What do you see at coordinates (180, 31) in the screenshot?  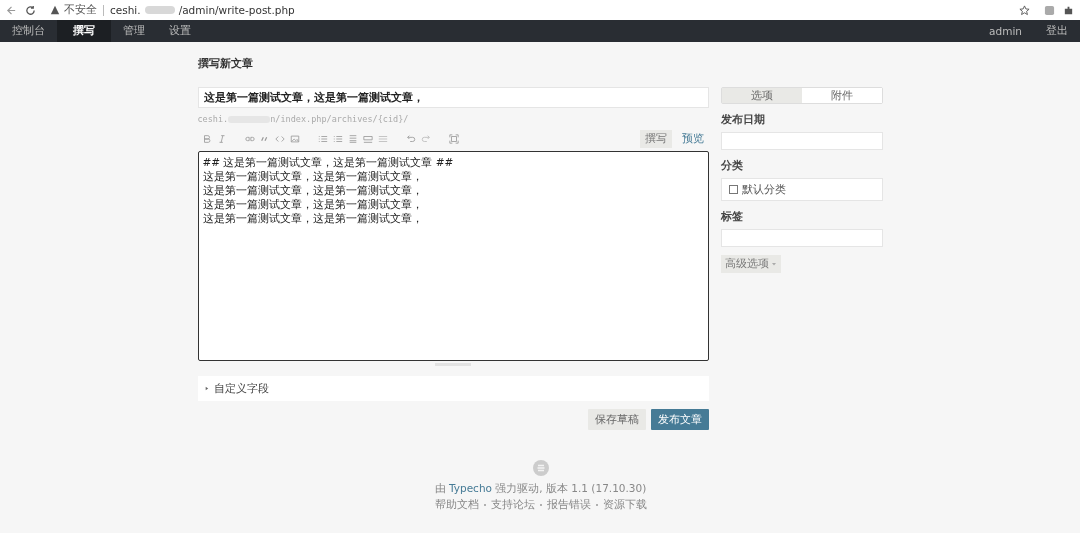 I see `nav-item: 设置` at bounding box center [180, 31].